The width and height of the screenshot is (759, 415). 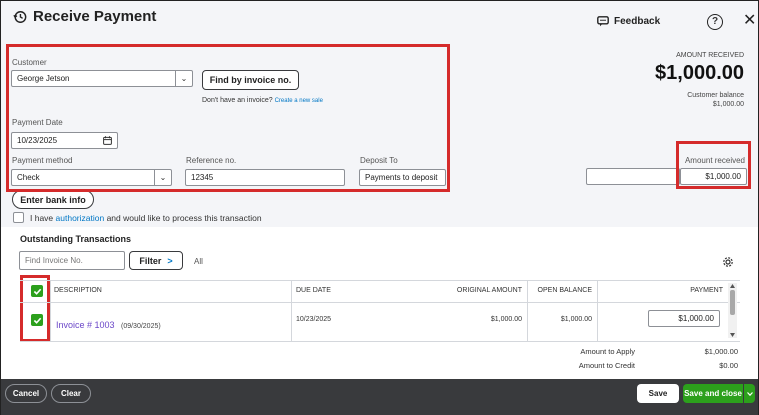 What do you see at coordinates (26, 393) in the screenshot?
I see `cancel-button: Cancel` at bounding box center [26, 393].